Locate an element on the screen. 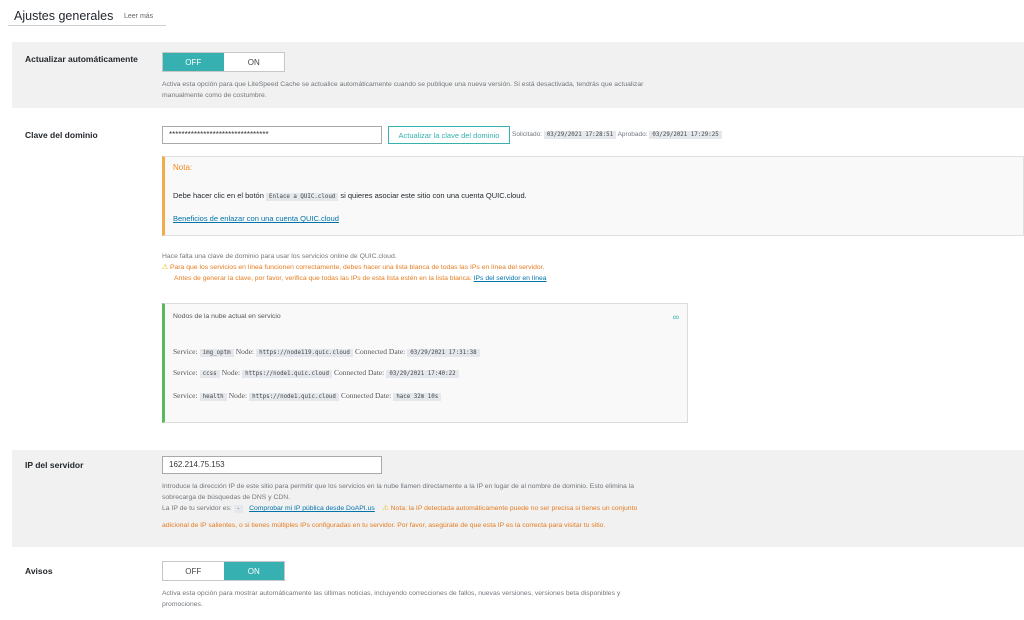 The width and height of the screenshot is (1024, 620). service-value: health is located at coordinates (213, 397).